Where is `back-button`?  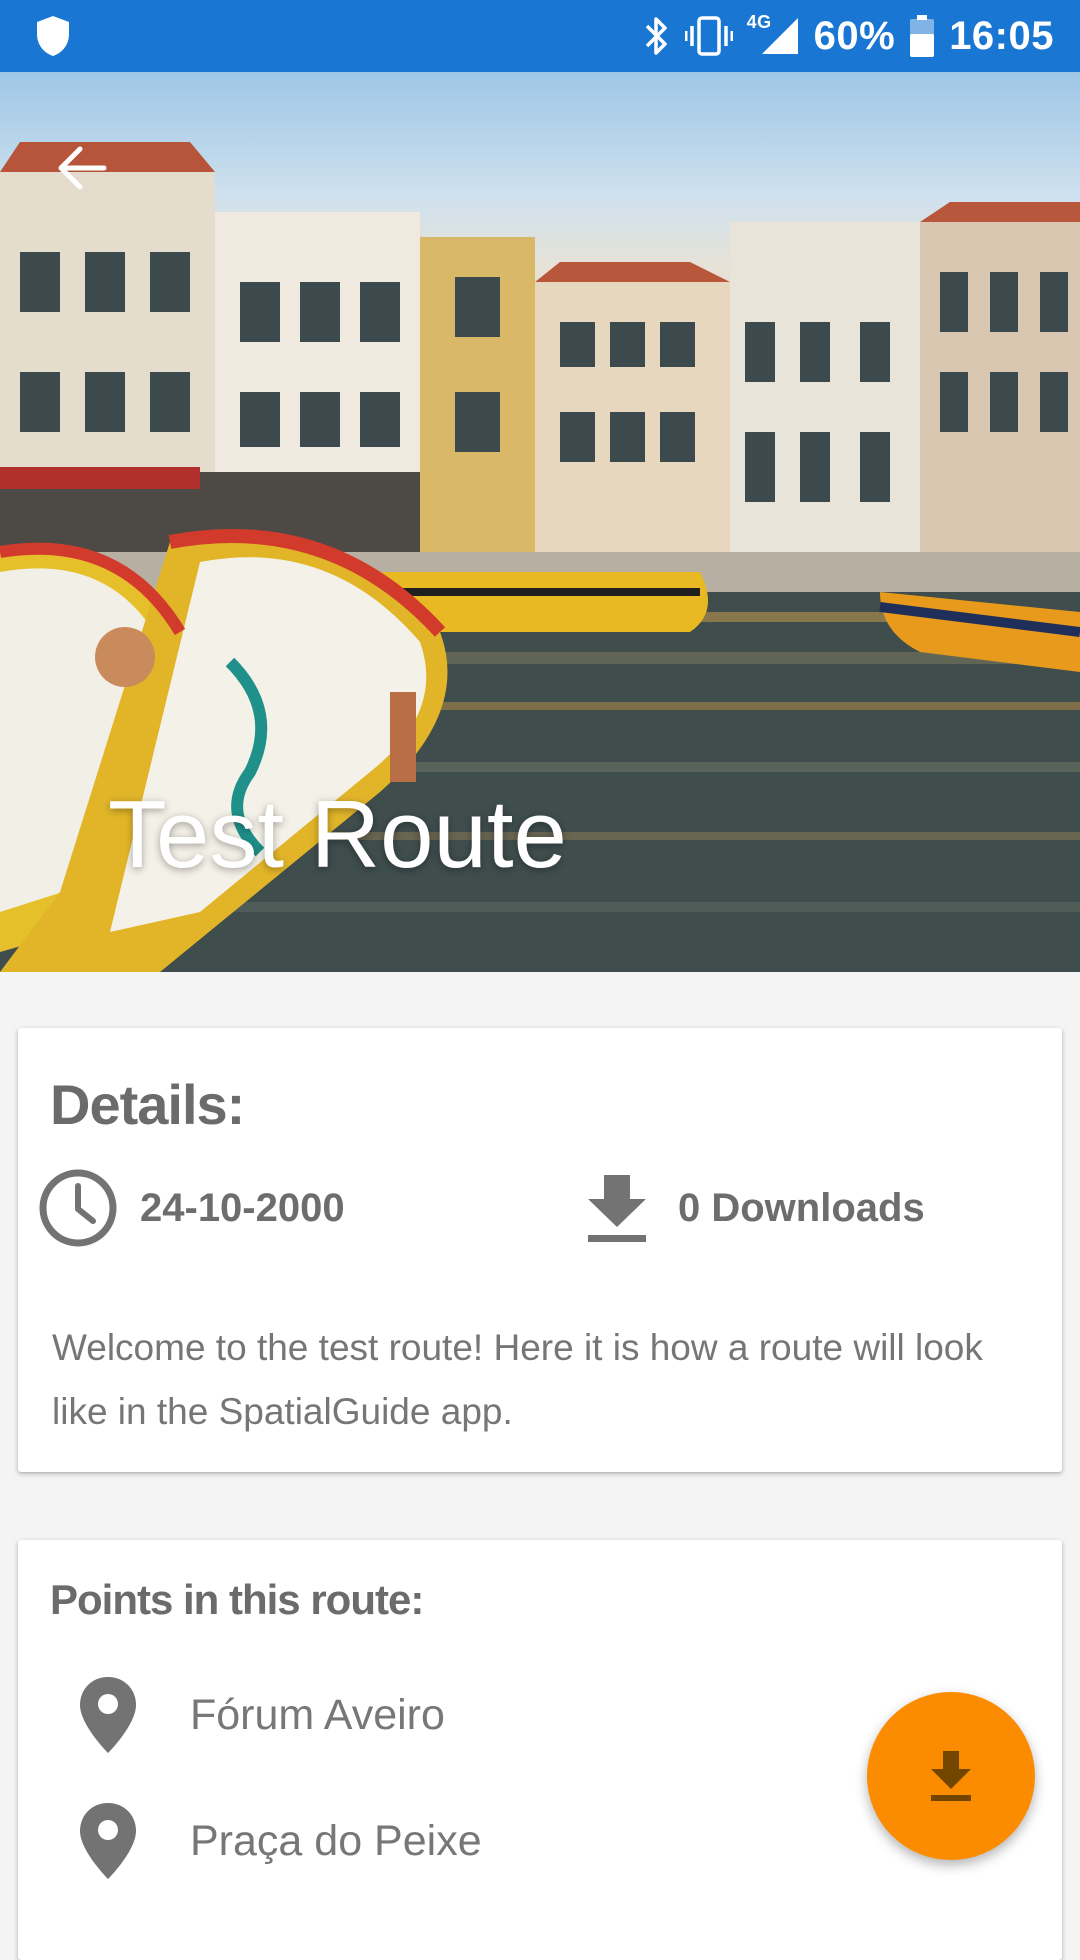 back-button is located at coordinates (82, 168).